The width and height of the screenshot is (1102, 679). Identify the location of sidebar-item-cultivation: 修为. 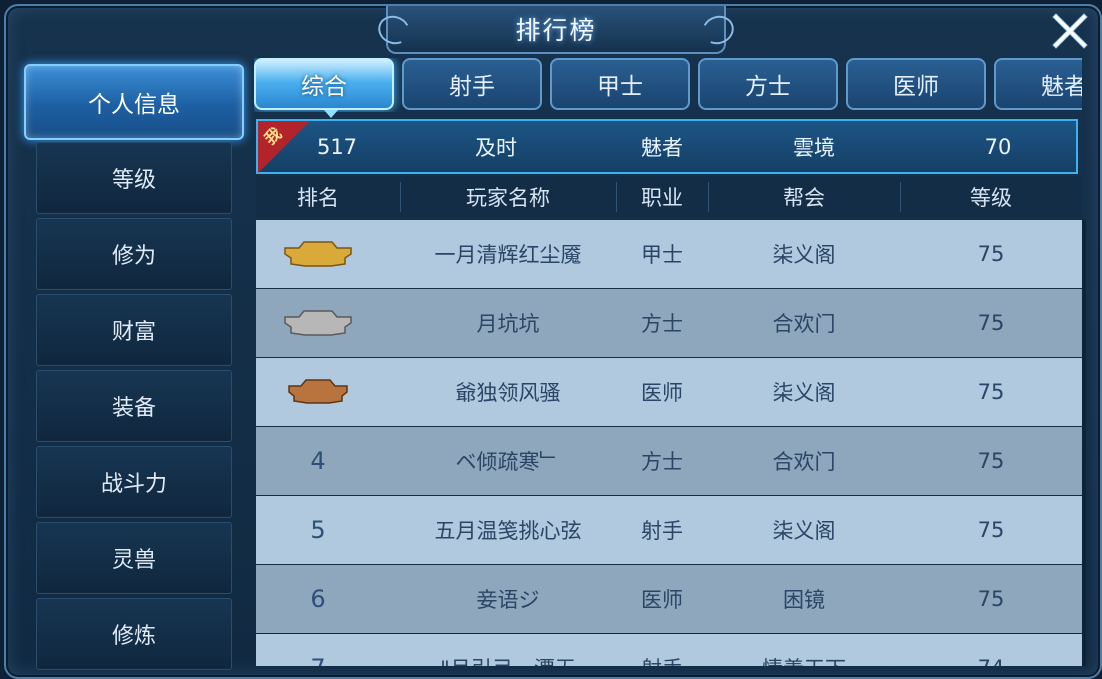
(134, 254).